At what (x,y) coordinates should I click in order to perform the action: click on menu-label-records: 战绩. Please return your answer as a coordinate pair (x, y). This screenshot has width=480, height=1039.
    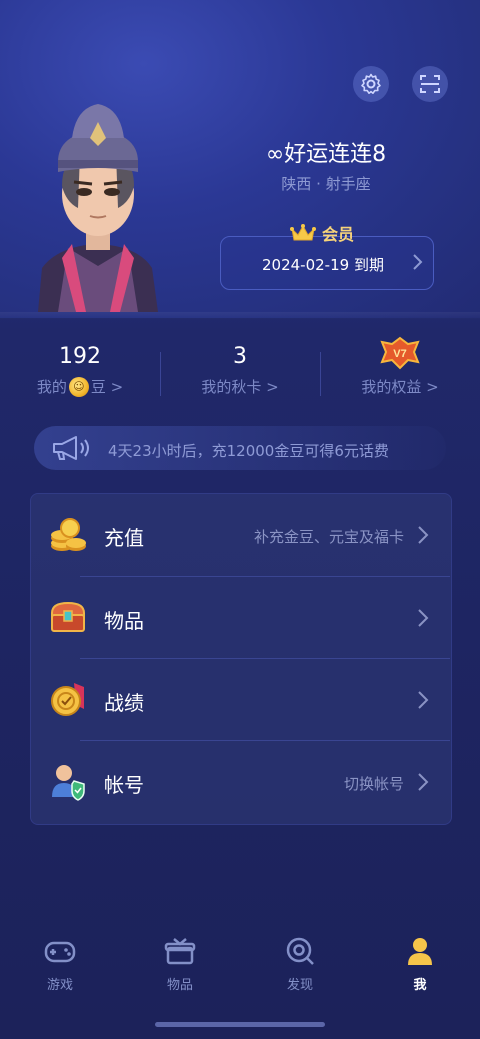
    Looking at the image, I should click on (124, 703).